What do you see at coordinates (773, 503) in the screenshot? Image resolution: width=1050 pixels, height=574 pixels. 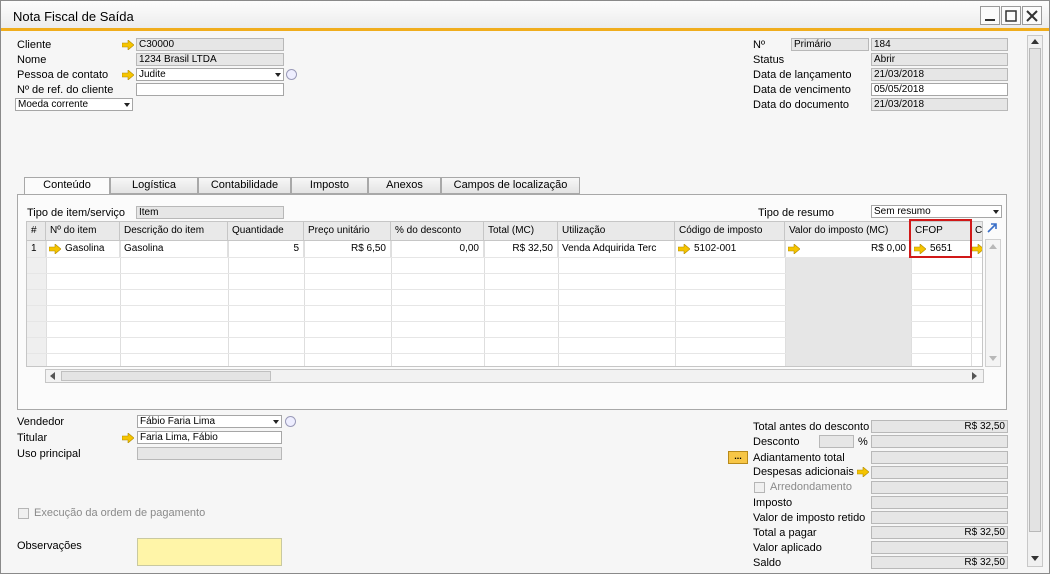 I see `imposto-label: Imposto` at bounding box center [773, 503].